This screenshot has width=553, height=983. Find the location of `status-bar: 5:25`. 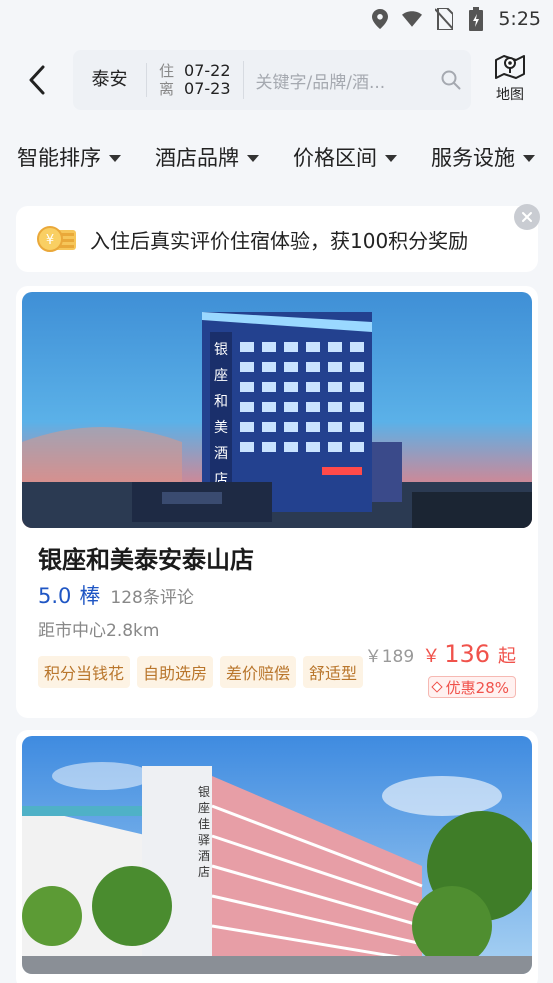

status-bar: 5:25 is located at coordinates (276, 19).